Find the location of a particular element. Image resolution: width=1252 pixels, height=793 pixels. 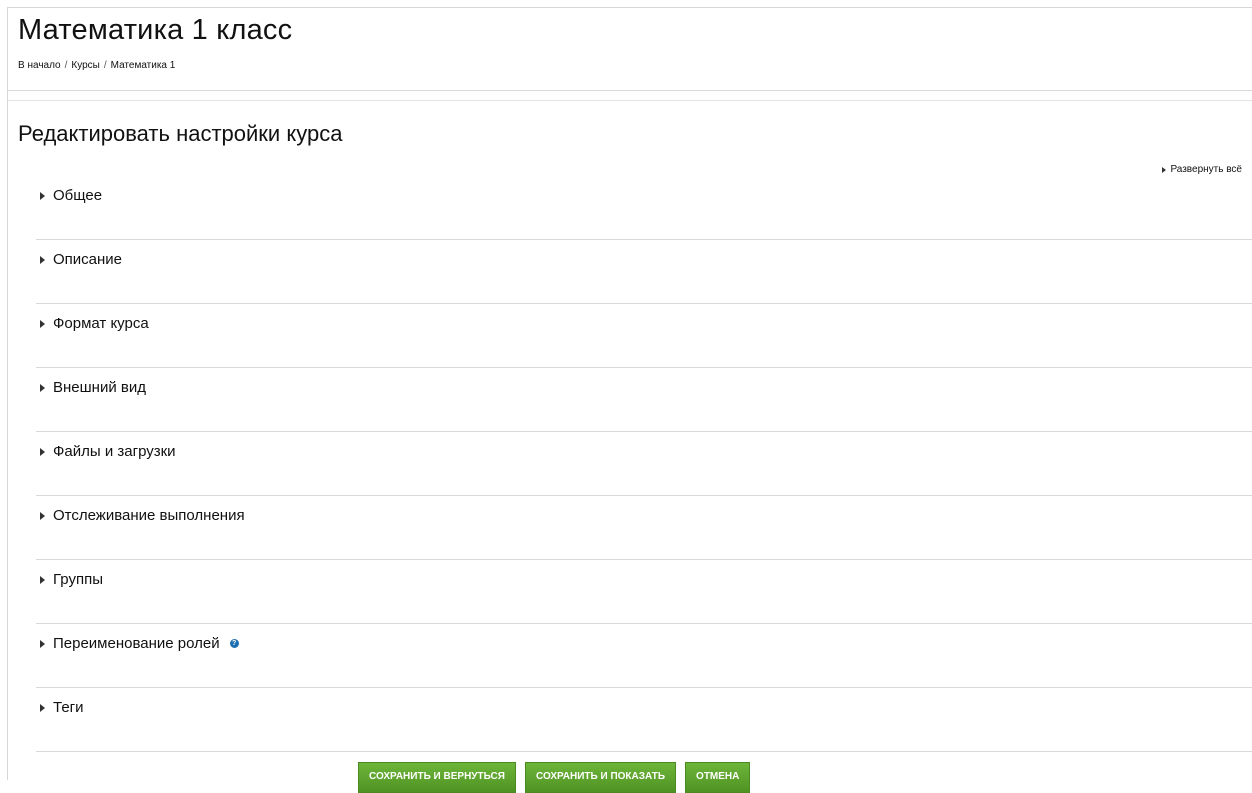

section-toggle: Файлы и загрузки is located at coordinates (108, 451).